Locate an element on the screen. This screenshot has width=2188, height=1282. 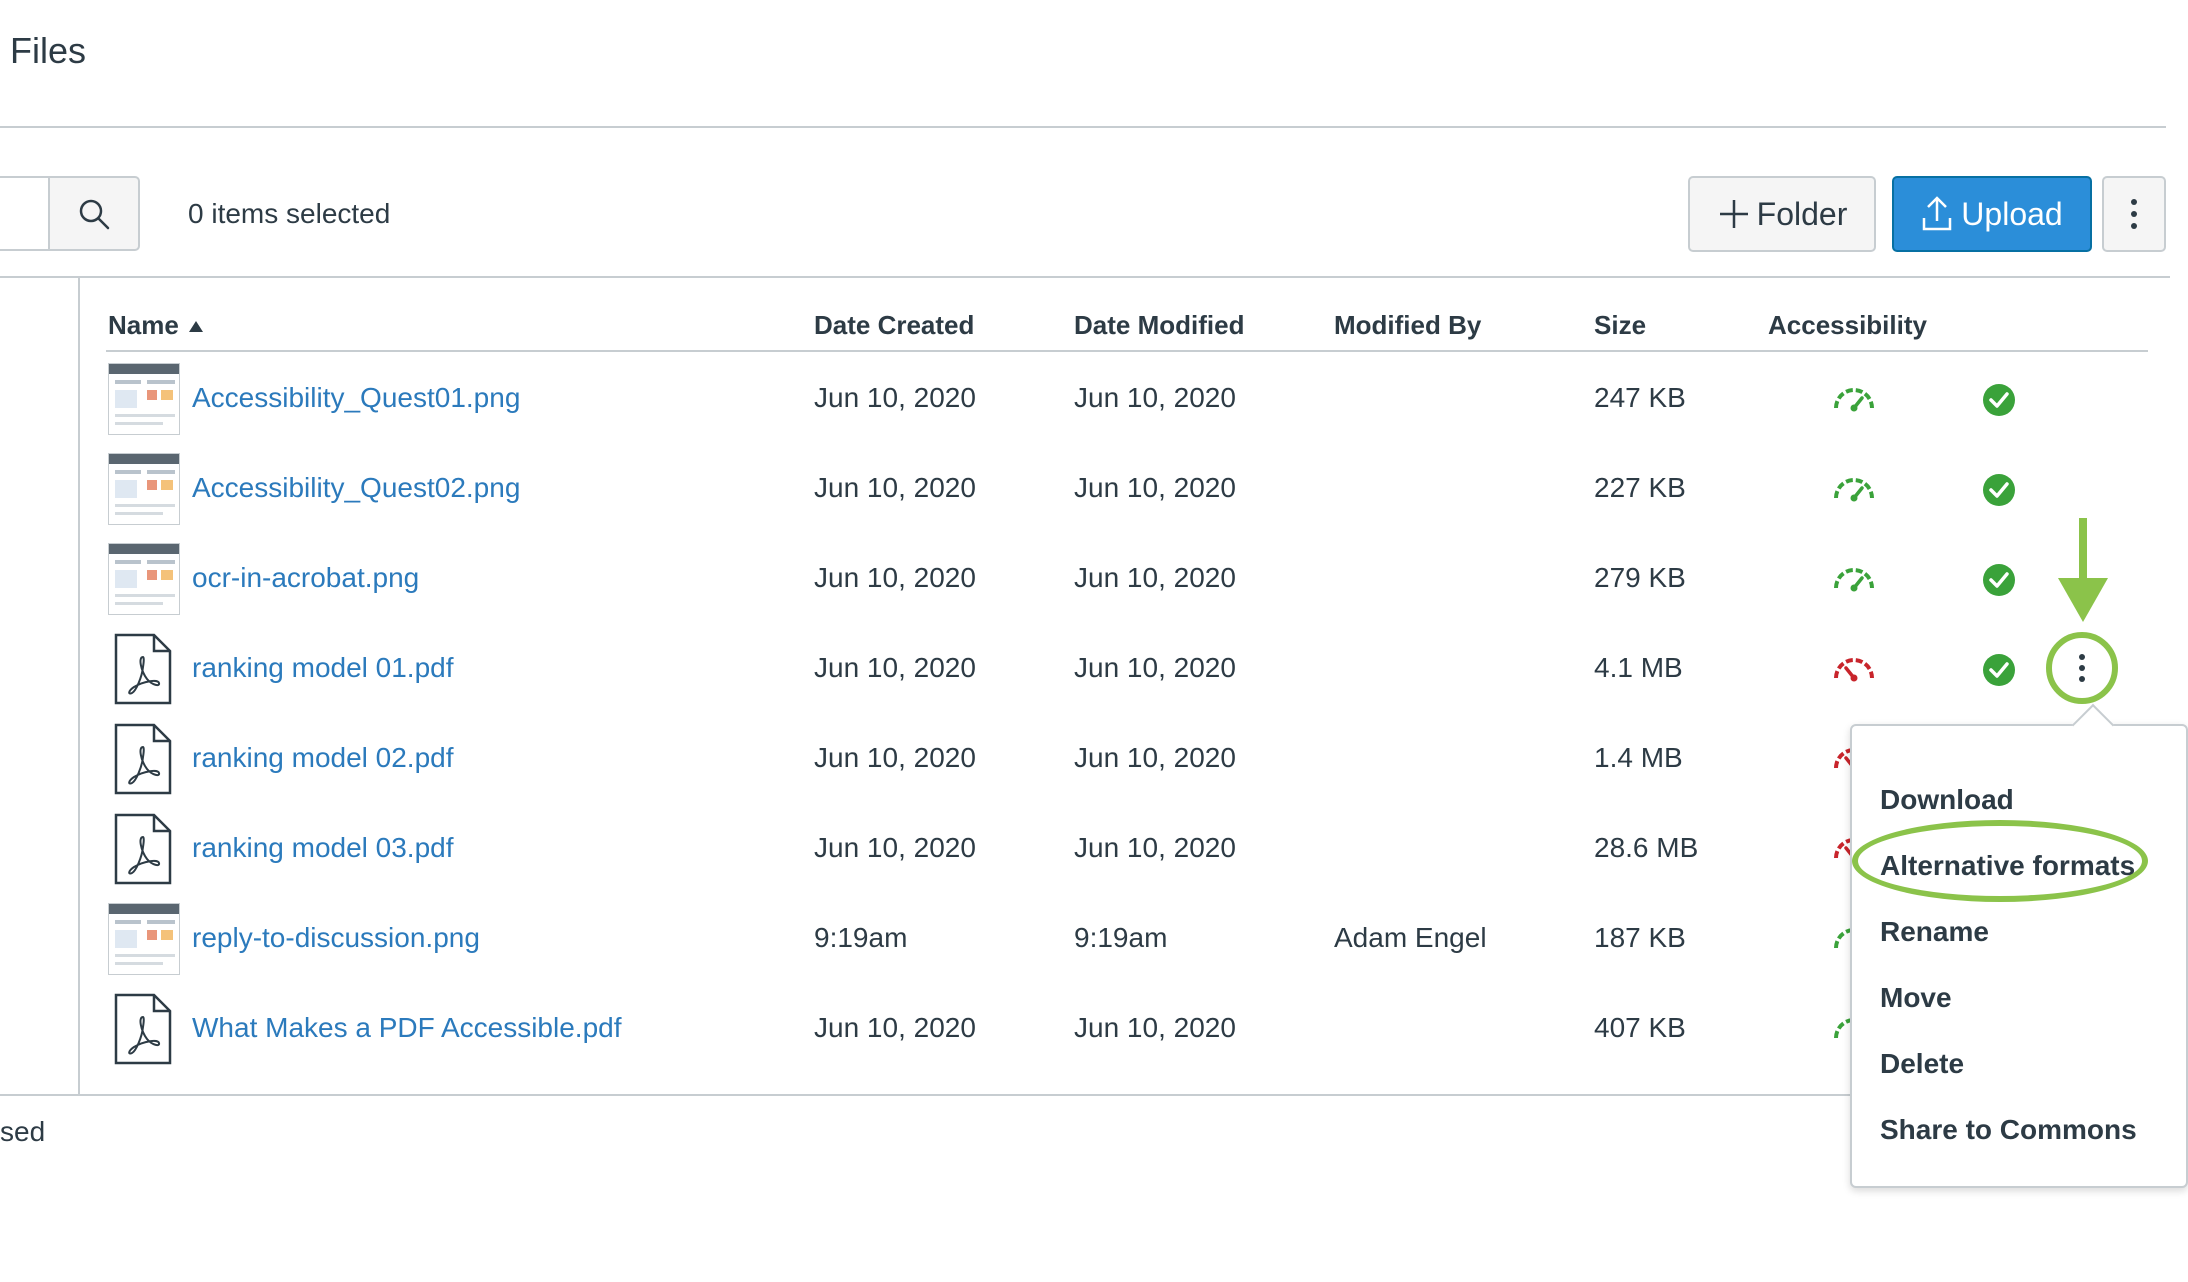
menu-item-delete: Delete is located at coordinates (1922, 1064).